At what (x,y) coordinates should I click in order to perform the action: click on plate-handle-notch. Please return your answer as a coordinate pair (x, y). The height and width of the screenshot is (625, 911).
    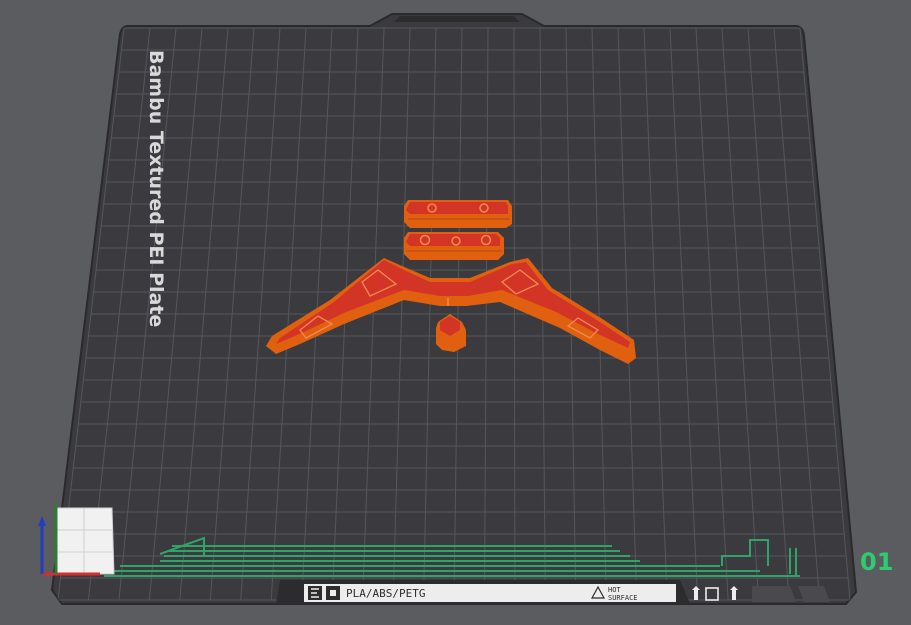
    Looking at the image, I should click on (457, 19).